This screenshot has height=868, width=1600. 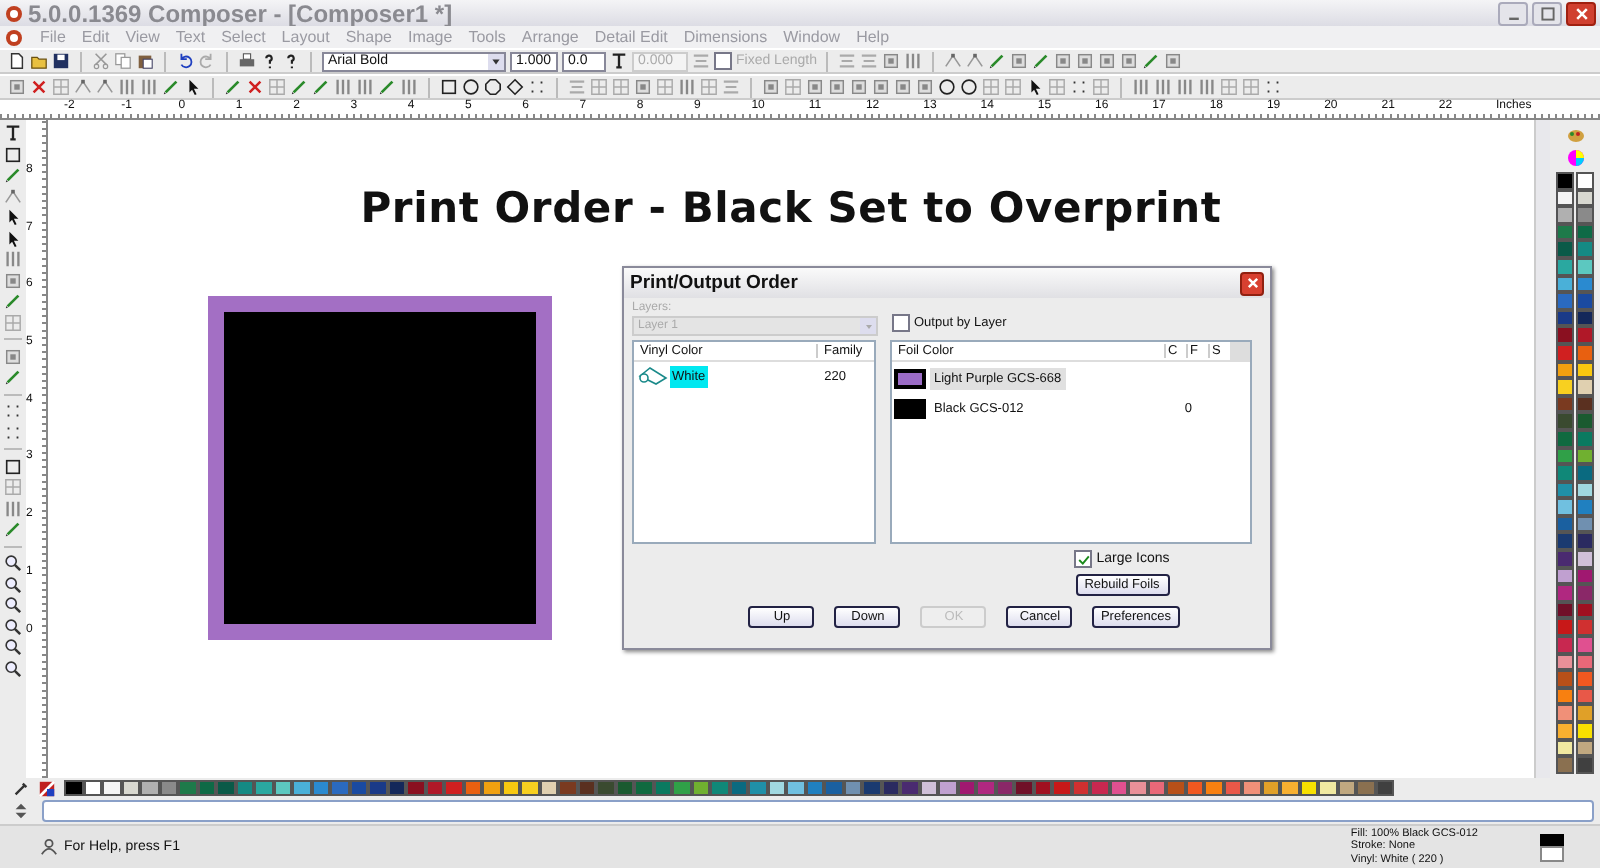 What do you see at coordinates (715, 283) in the screenshot?
I see `dialog-title: Print/Output Order` at bounding box center [715, 283].